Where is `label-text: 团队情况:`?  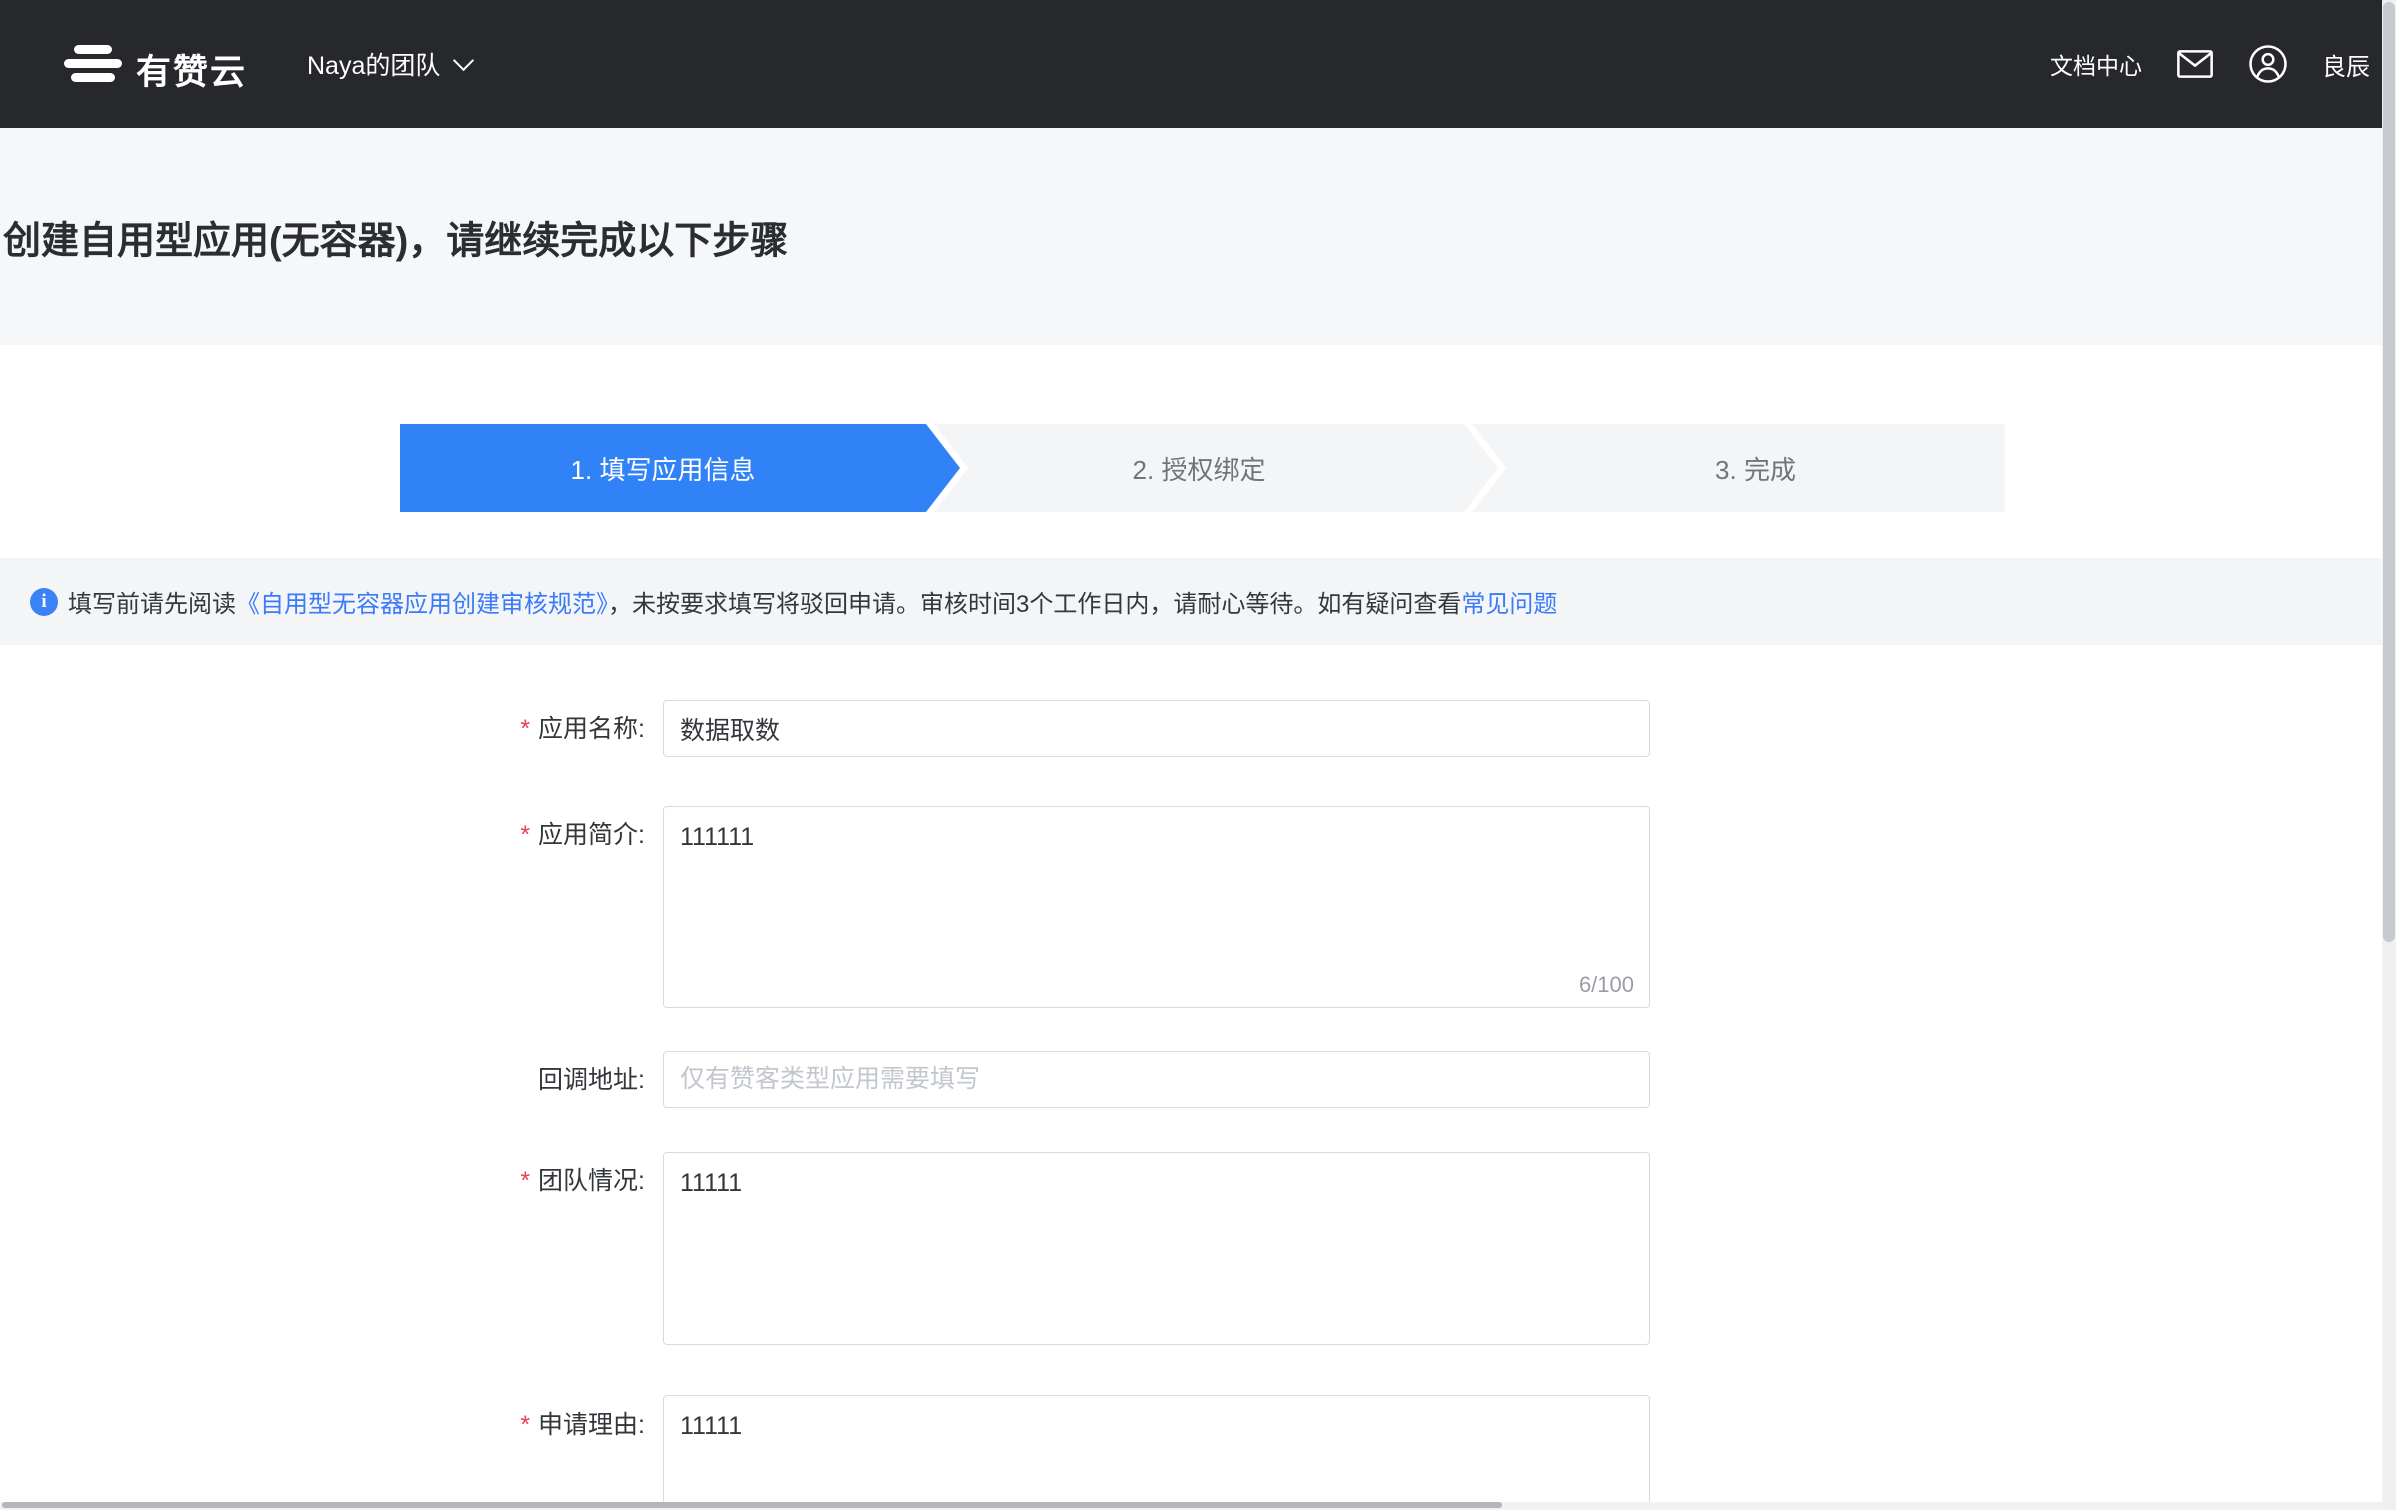 label-text: 团队情况: is located at coordinates (591, 1181).